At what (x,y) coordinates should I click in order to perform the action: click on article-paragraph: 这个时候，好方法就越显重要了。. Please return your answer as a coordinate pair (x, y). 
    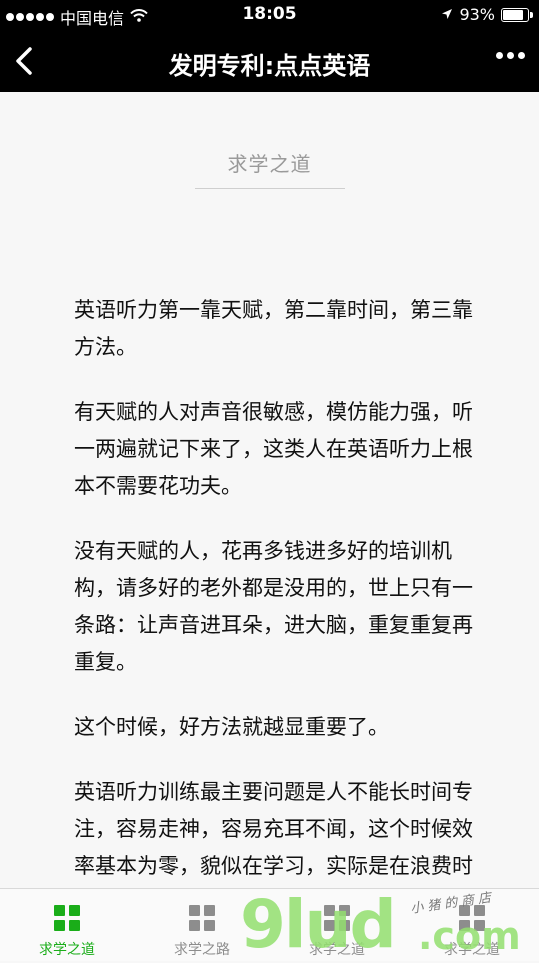
    Looking at the image, I should click on (231, 727).